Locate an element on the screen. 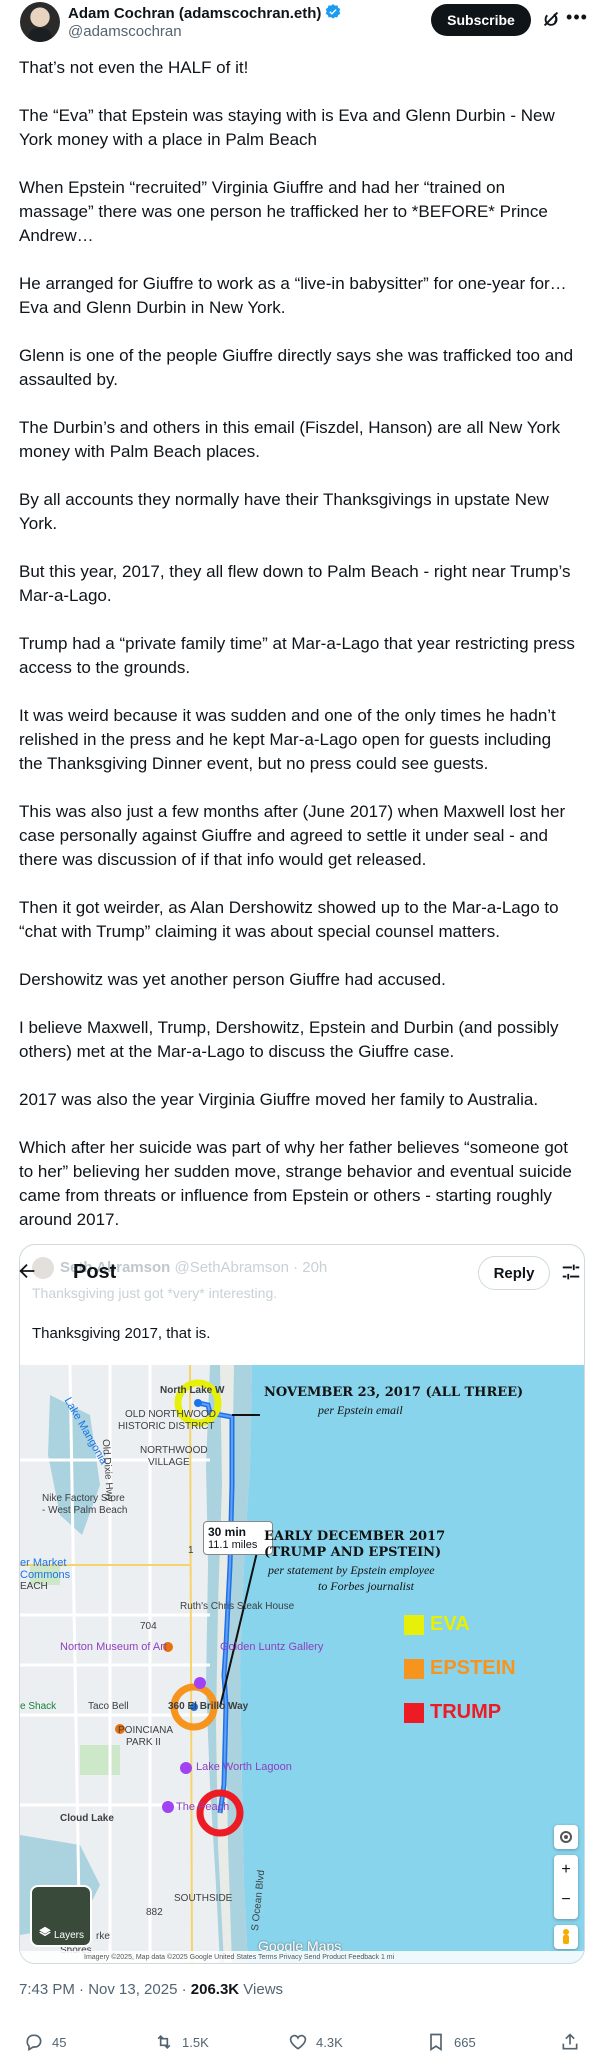 This screenshot has width=598, height=2070. legend-eva: EVA is located at coordinates (437, 1624).